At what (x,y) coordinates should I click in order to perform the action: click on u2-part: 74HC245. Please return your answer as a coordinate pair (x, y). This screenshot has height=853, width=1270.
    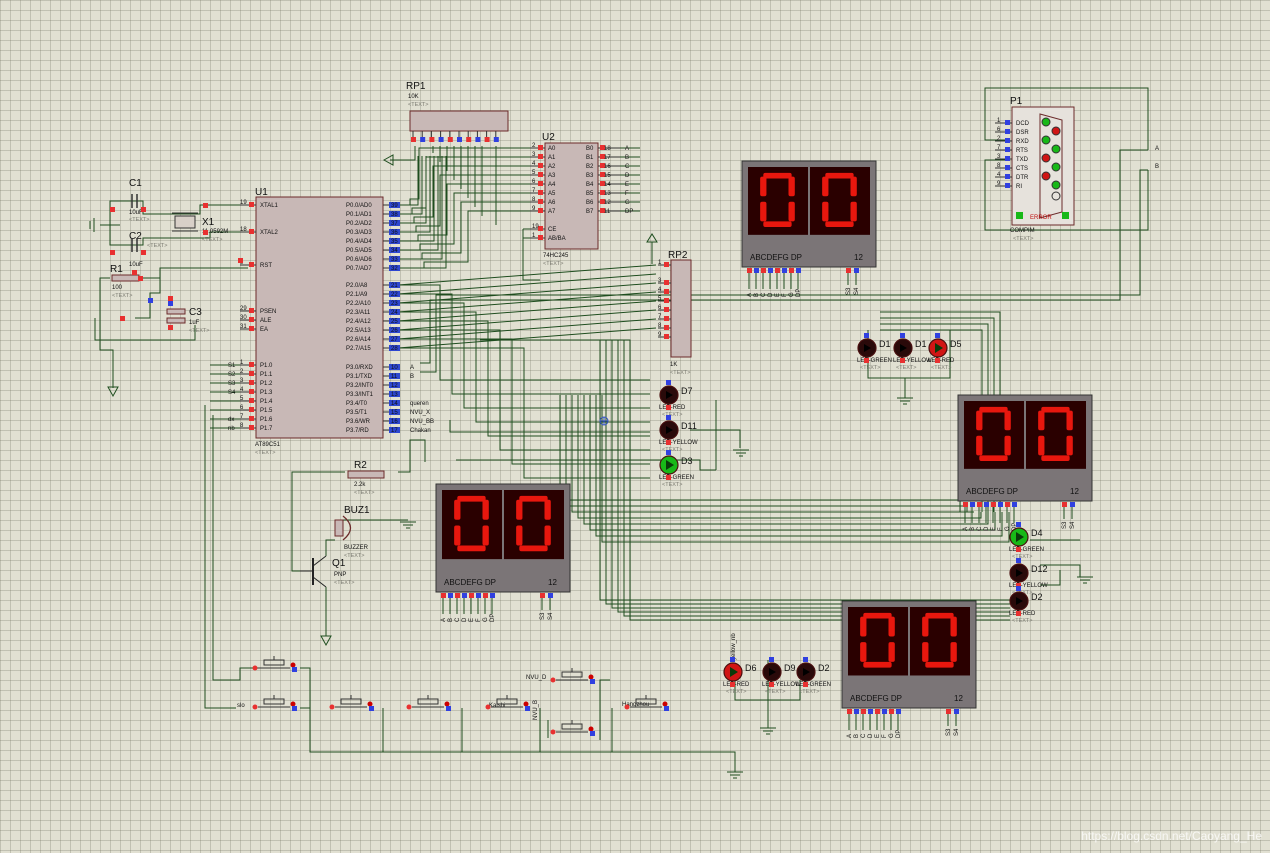
    Looking at the image, I should click on (556, 256).